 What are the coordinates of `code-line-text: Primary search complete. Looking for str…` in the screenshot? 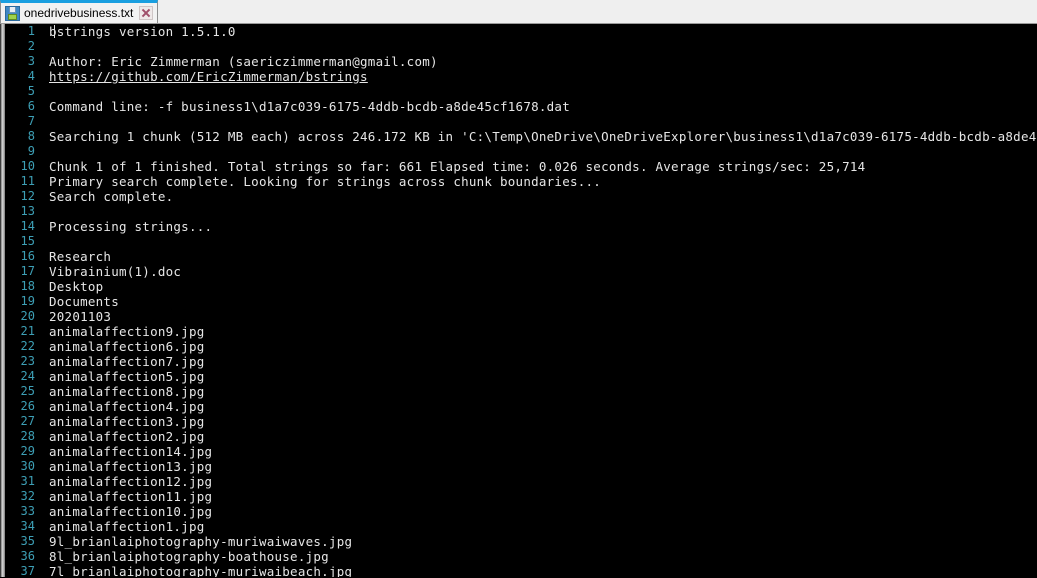 It's located at (325, 181).